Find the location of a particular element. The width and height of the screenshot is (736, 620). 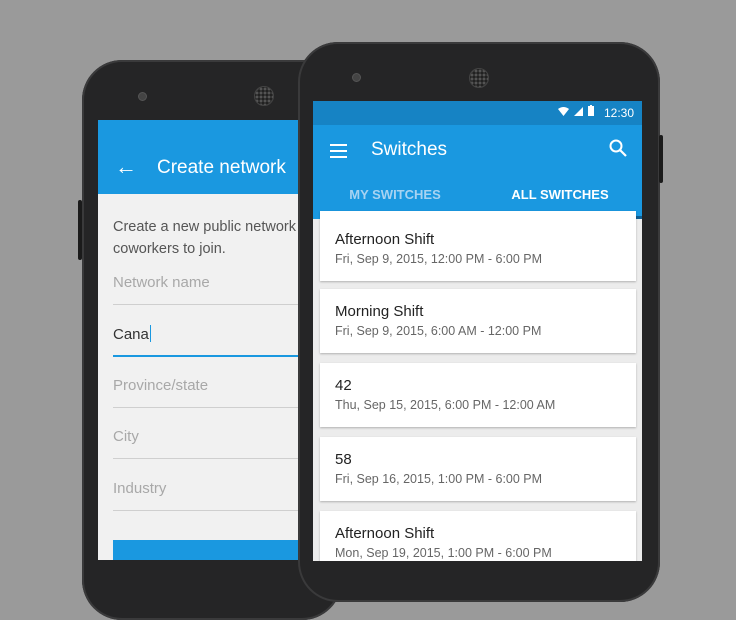

create-button is located at coordinates (205, 550).